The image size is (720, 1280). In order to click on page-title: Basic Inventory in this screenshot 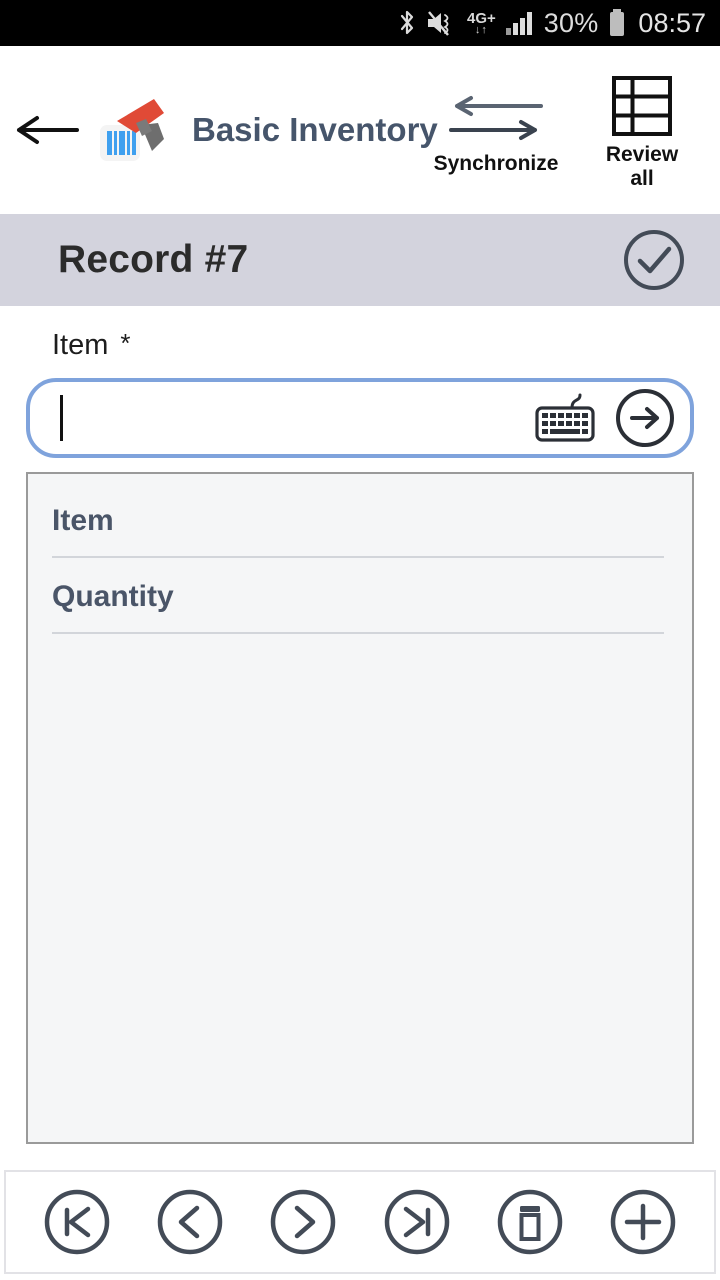, I will do `click(315, 129)`.